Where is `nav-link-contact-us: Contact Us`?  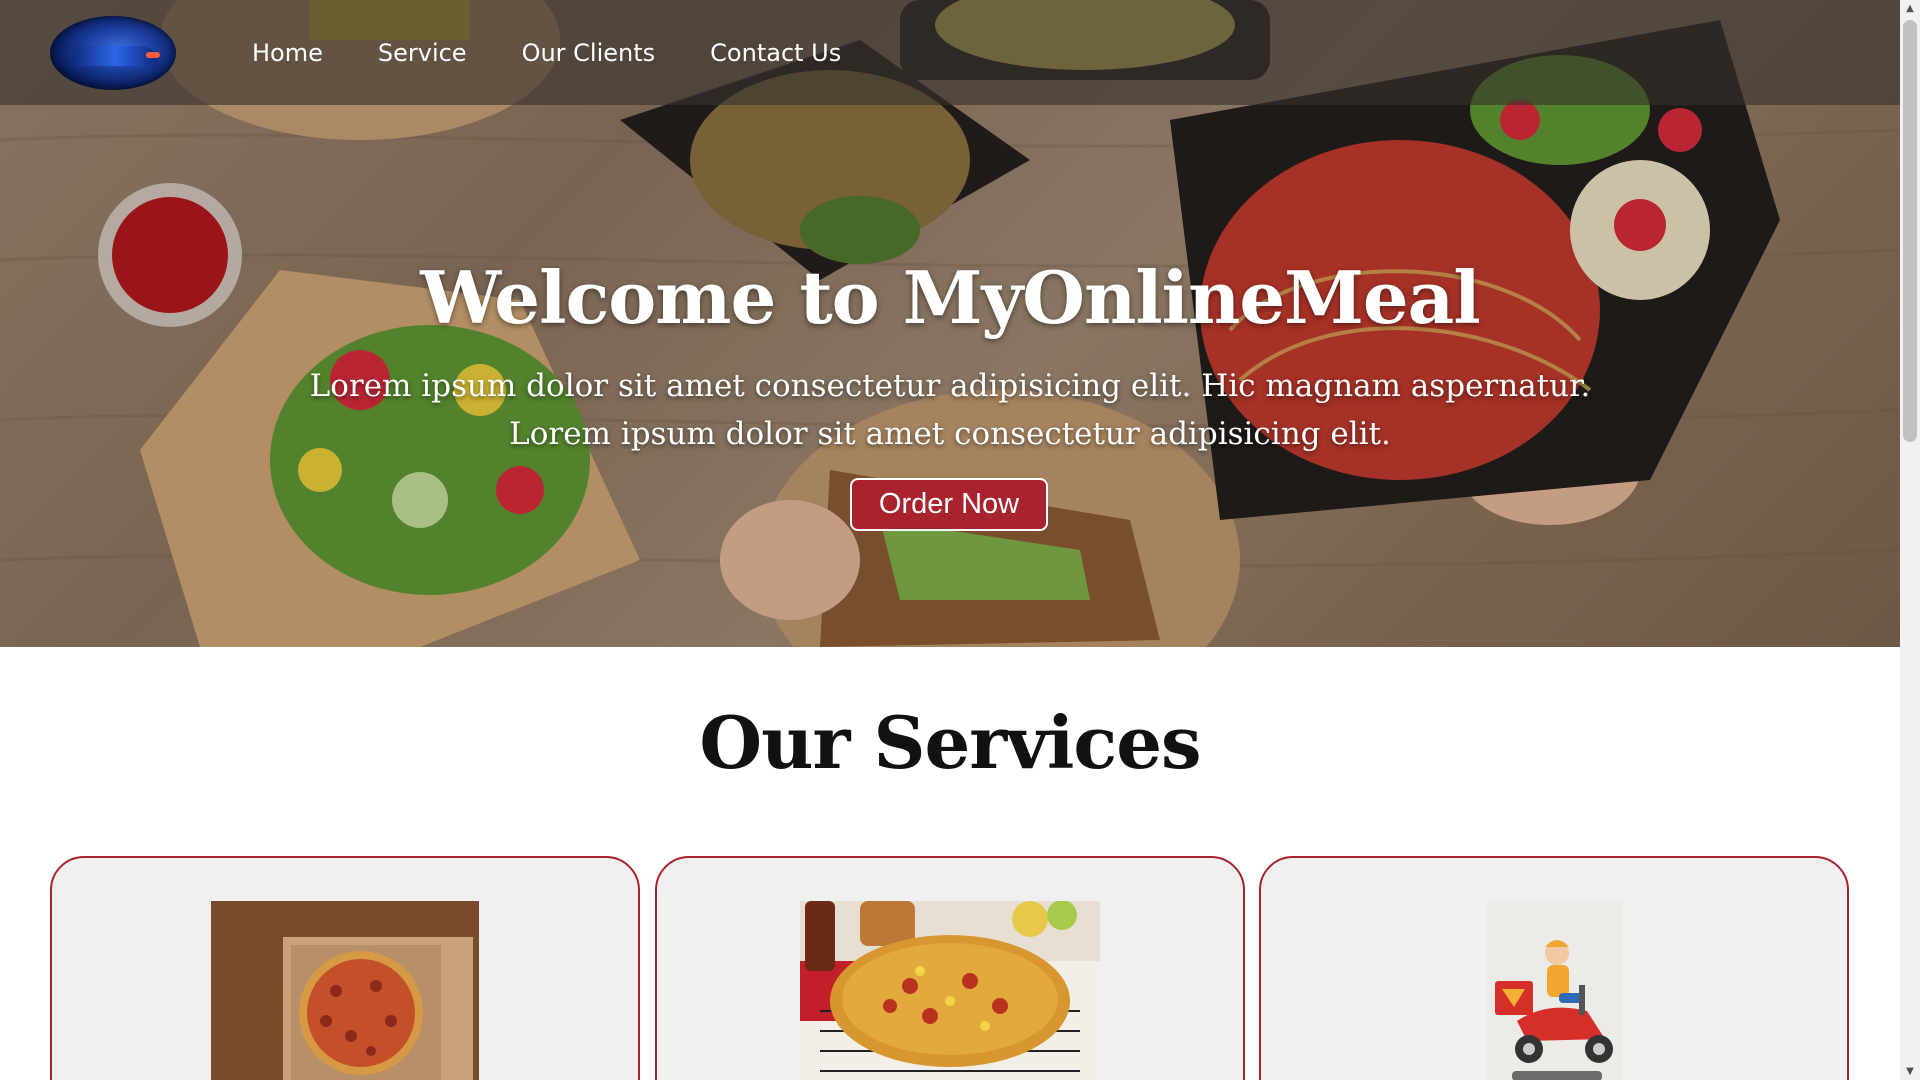 nav-link-contact-us: Contact Us is located at coordinates (775, 53).